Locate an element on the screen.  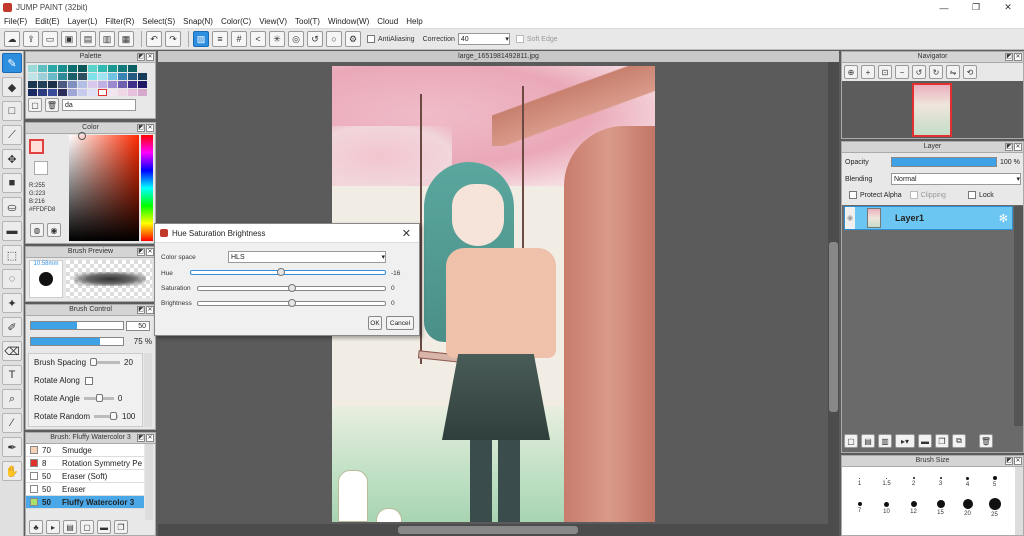
foreground-color-swatch is located at coordinates (36, 146).